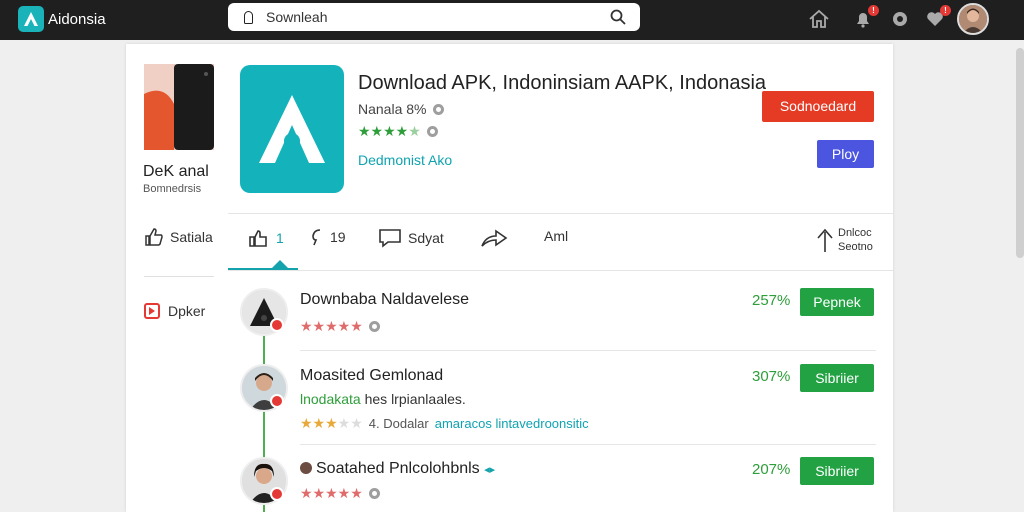  What do you see at coordinates (248, 17) in the screenshot?
I see `mouse-icon` at bounding box center [248, 17].